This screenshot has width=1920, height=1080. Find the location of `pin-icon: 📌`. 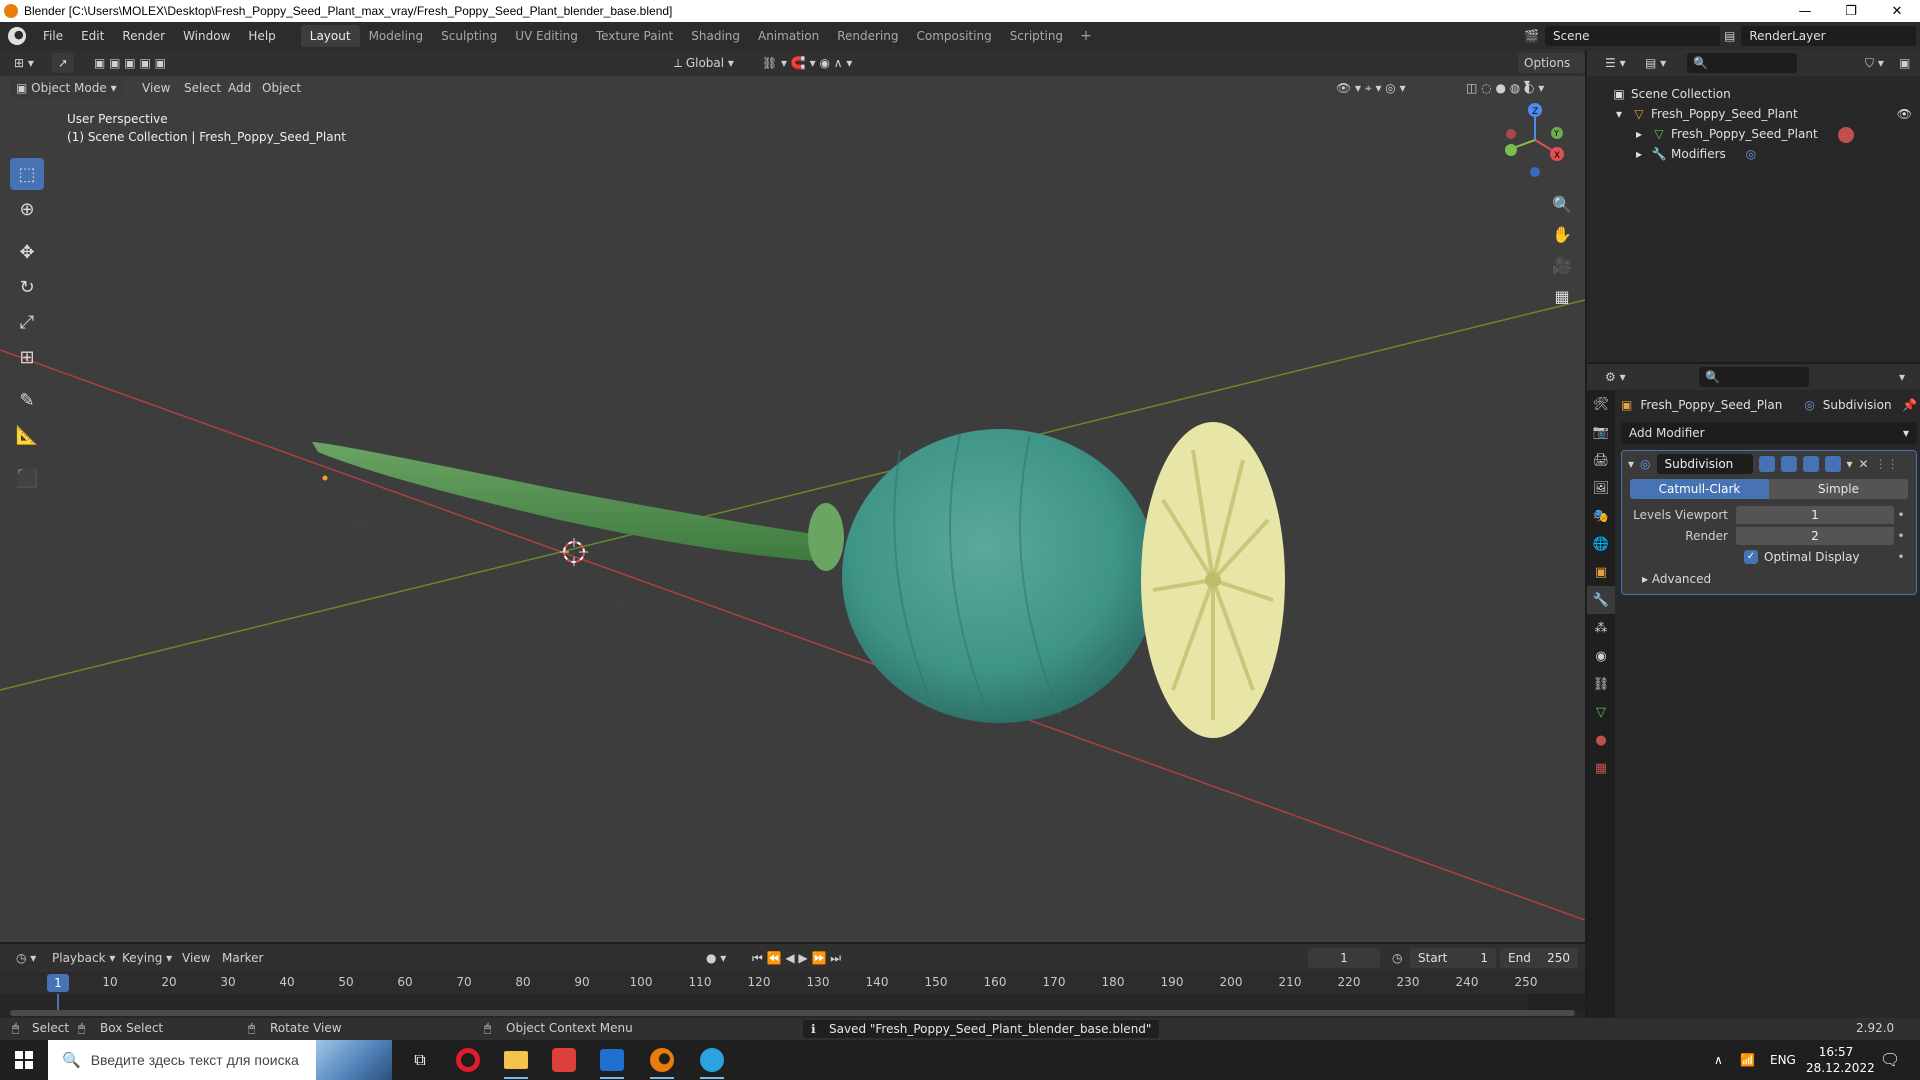

pin-icon: 📌 is located at coordinates (1909, 405).